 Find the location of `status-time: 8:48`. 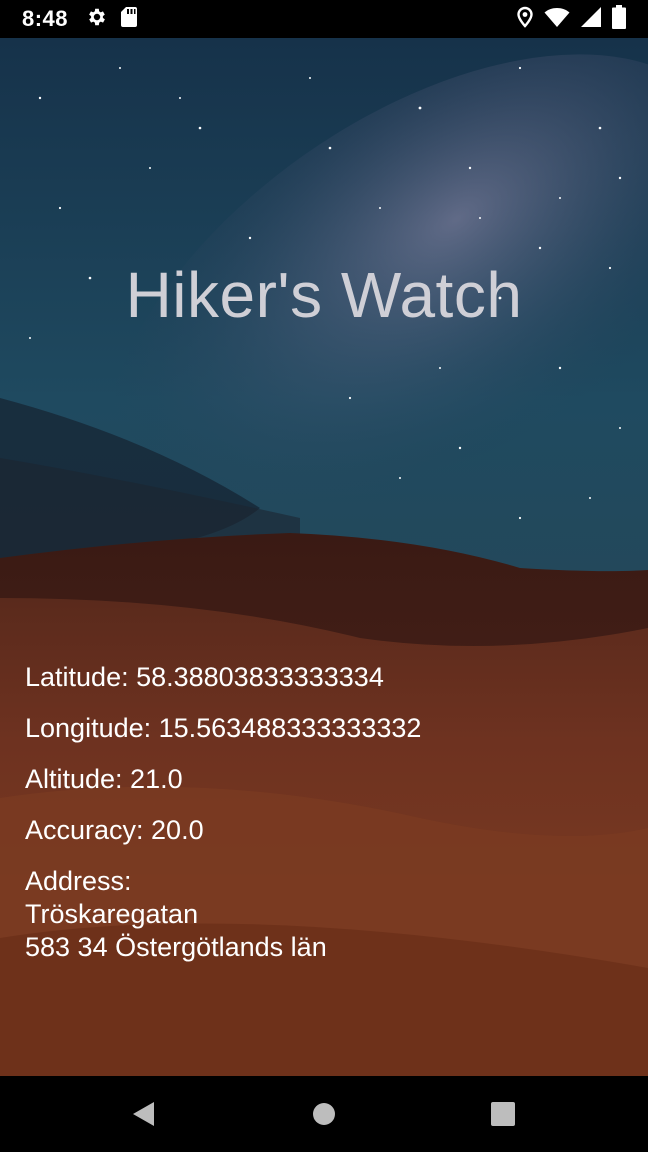

status-time: 8:48 is located at coordinates (45, 18).